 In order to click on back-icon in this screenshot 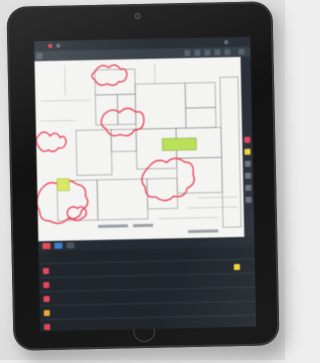, I will do `click(39, 56)`.